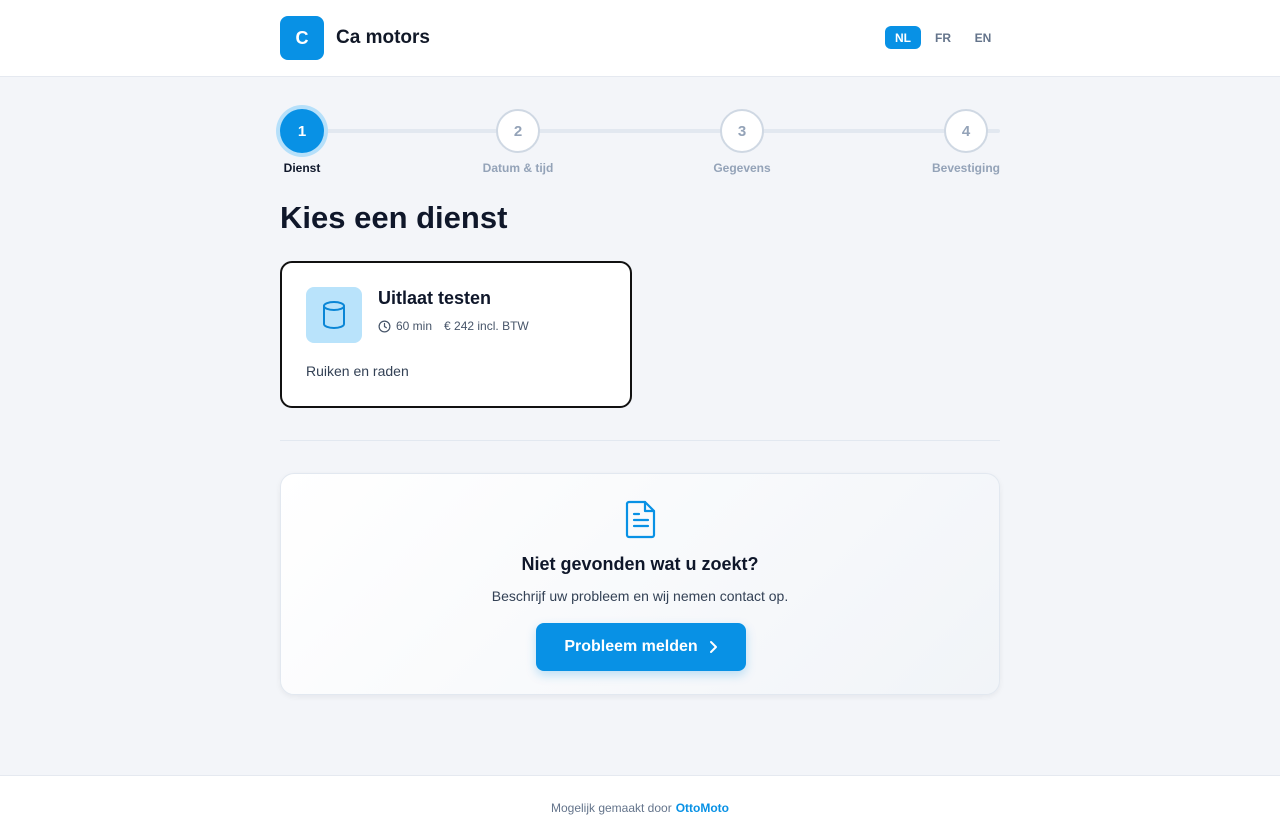 The image size is (1280, 840). What do you see at coordinates (651, 131) in the screenshot?
I see `stepper-track` at bounding box center [651, 131].